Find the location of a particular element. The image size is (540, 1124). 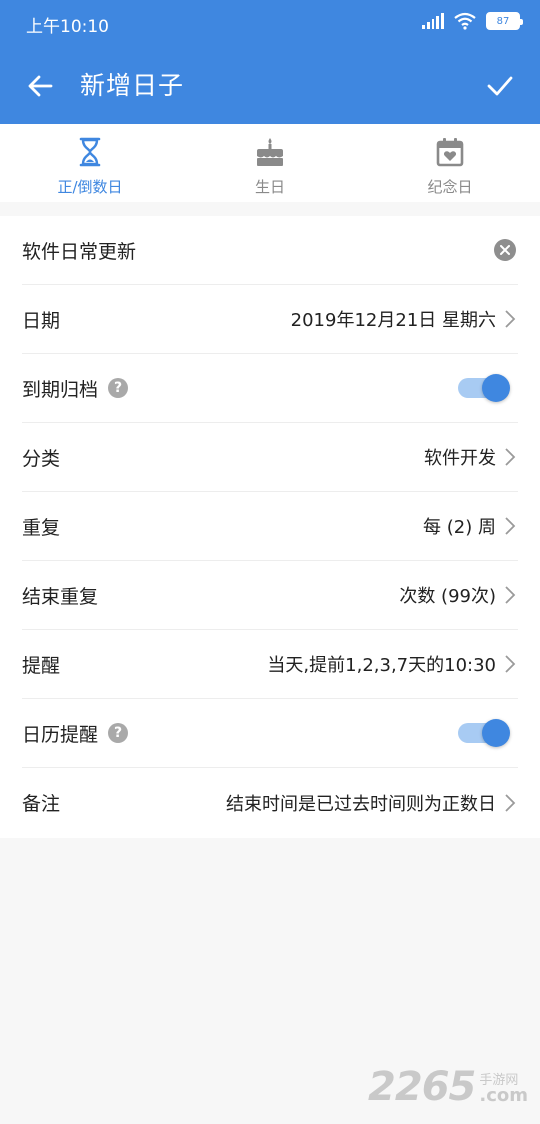

close-icon is located at coordinates (505, 250).